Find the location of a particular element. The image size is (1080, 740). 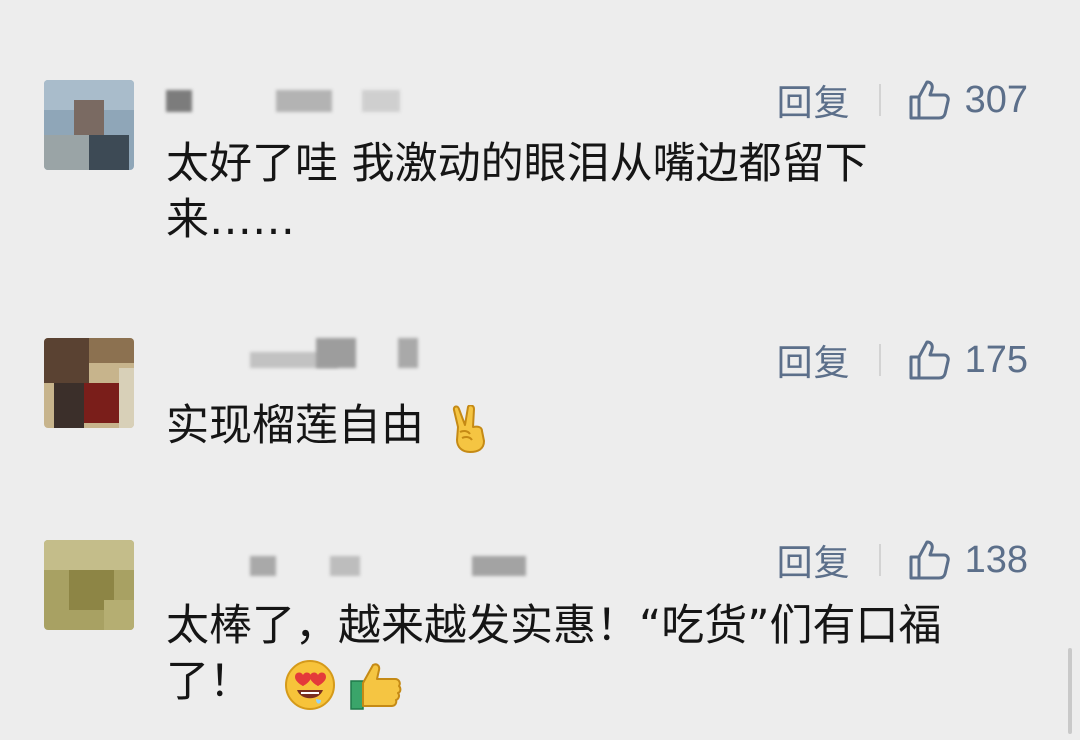

thumbs-up-emoji-icon is located at coordinates (376, 686).